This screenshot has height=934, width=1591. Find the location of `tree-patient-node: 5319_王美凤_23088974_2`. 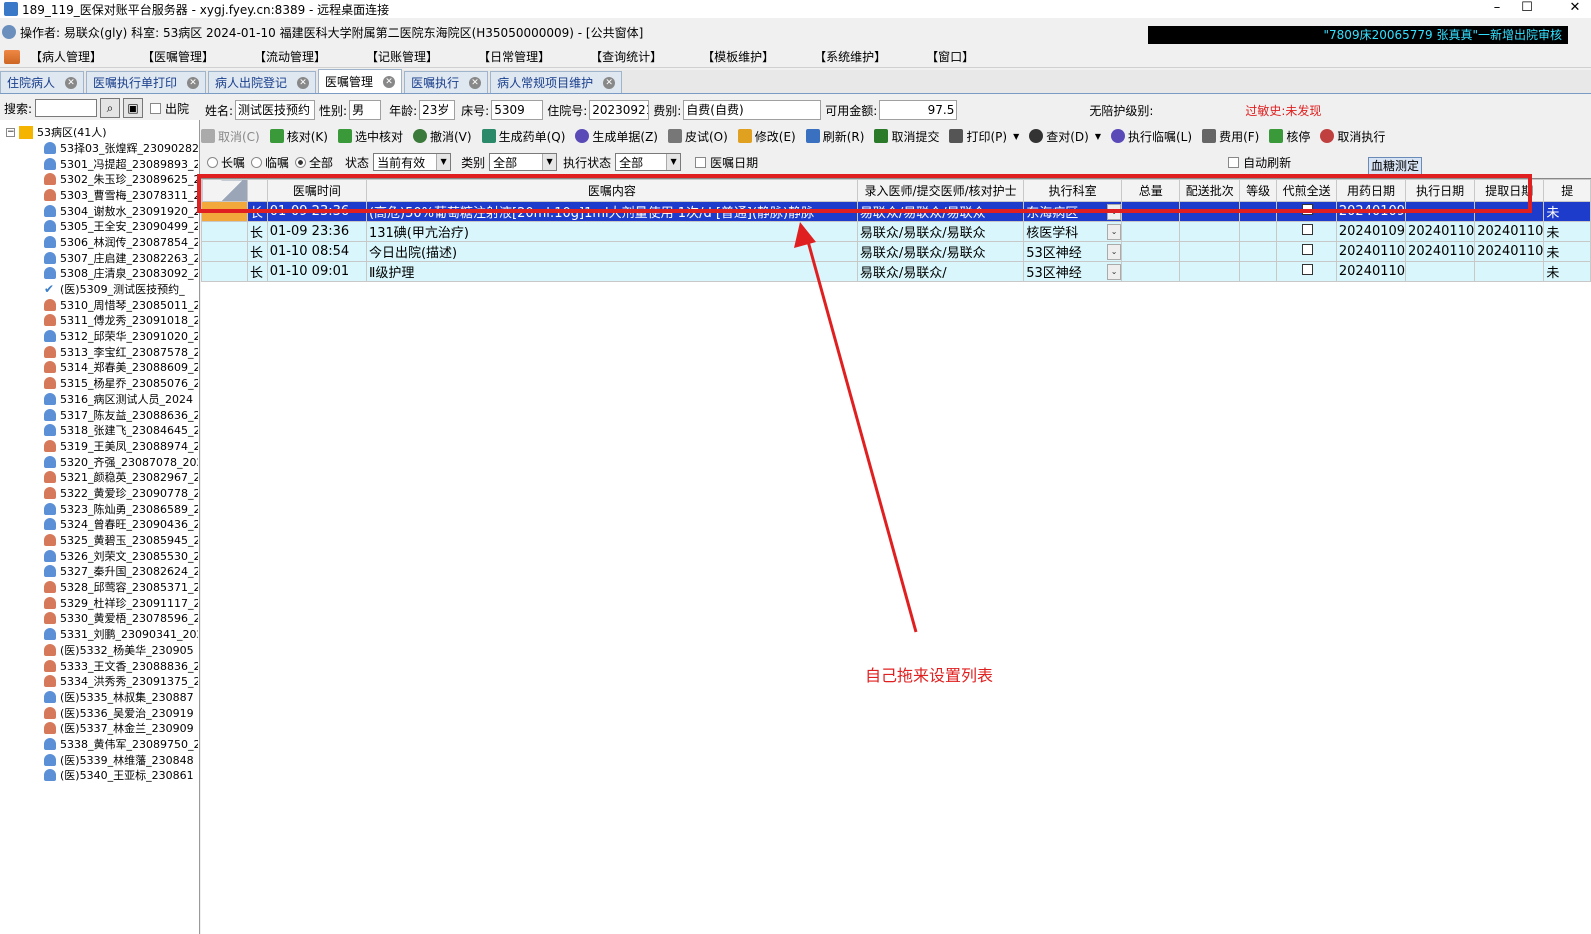

tree-patient-node: 5319_王美凤_23088974_2 is located at coordinates (99, 446).